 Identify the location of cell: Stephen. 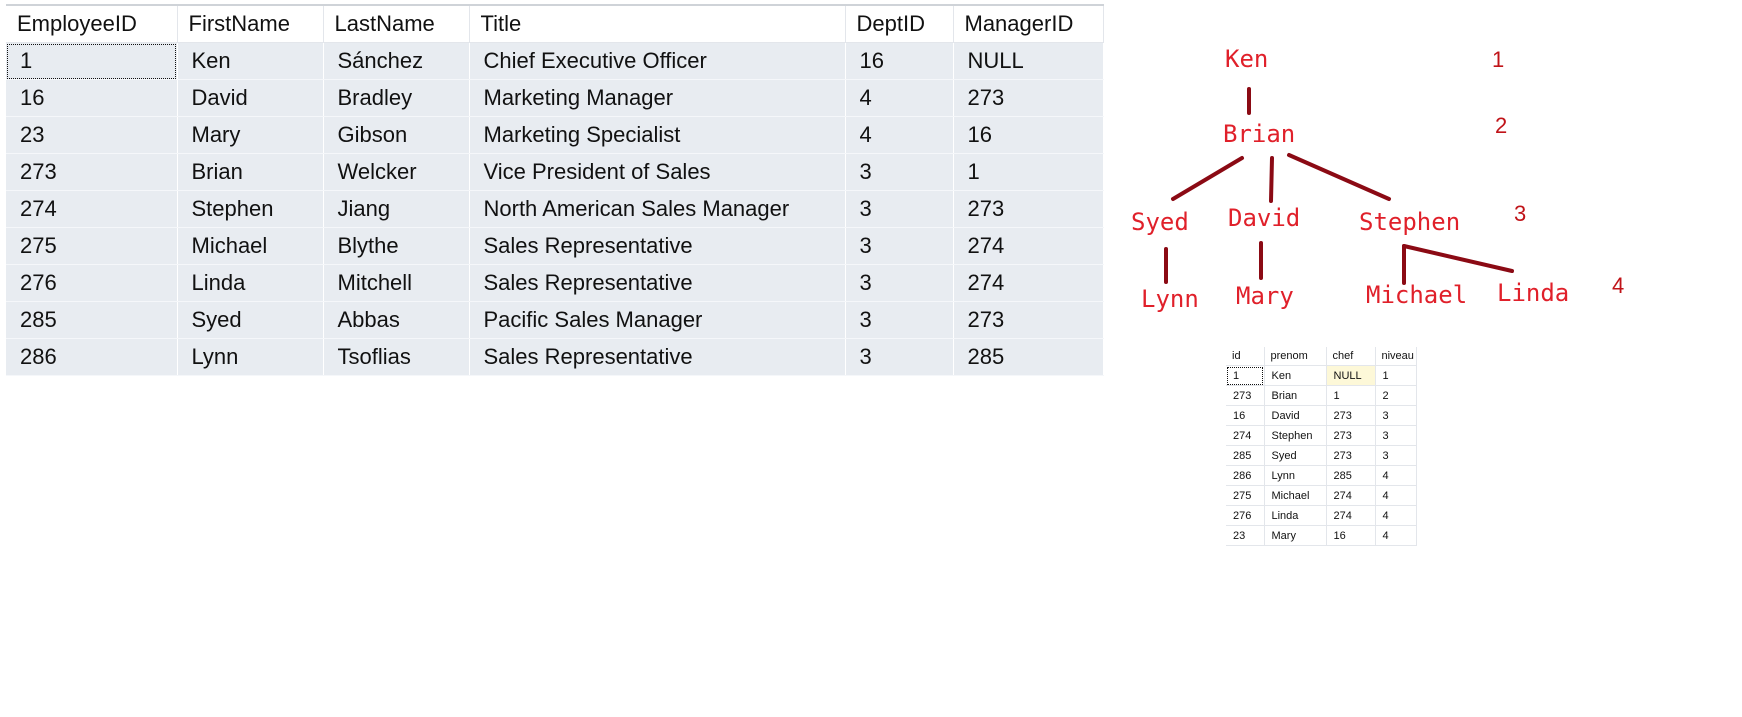
(1295, 435).